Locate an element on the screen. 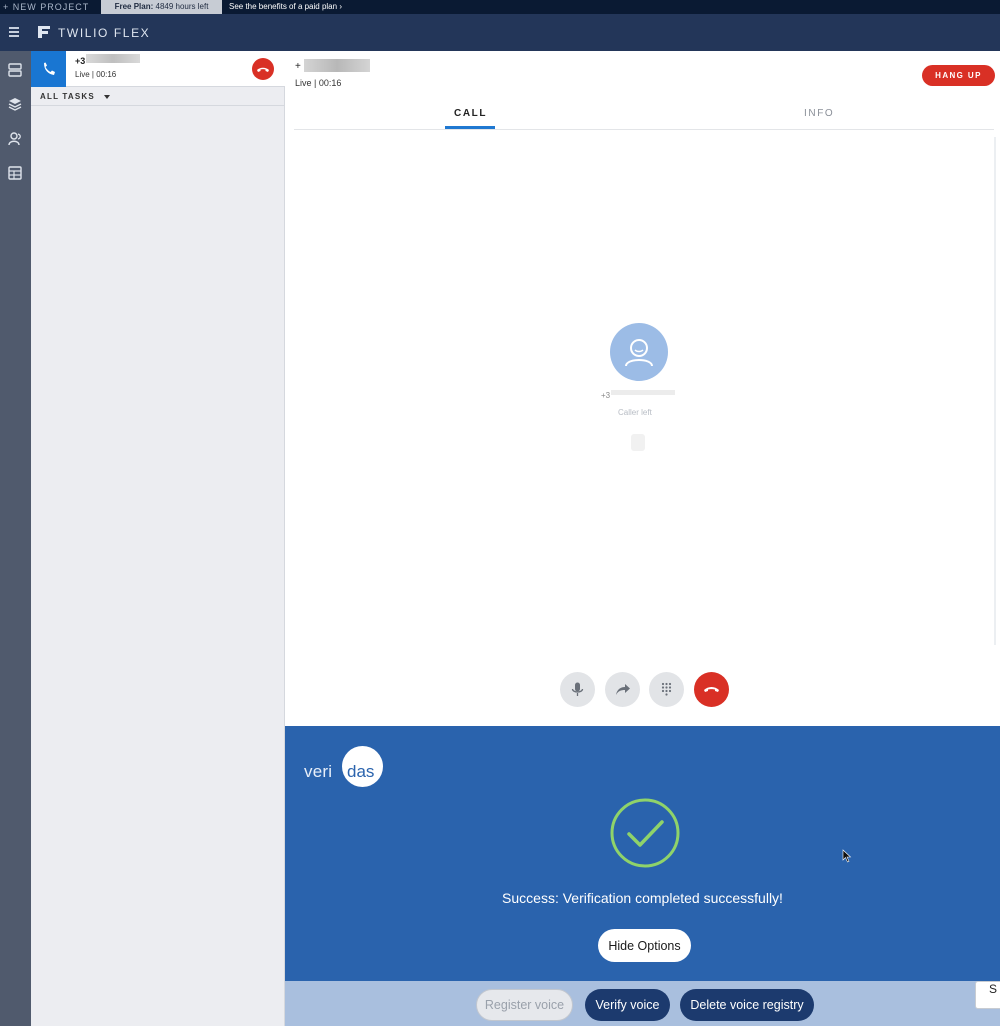 The width and height of the screenshot is (1000, 1026). phone-icon is located at coordinates (48, 69).